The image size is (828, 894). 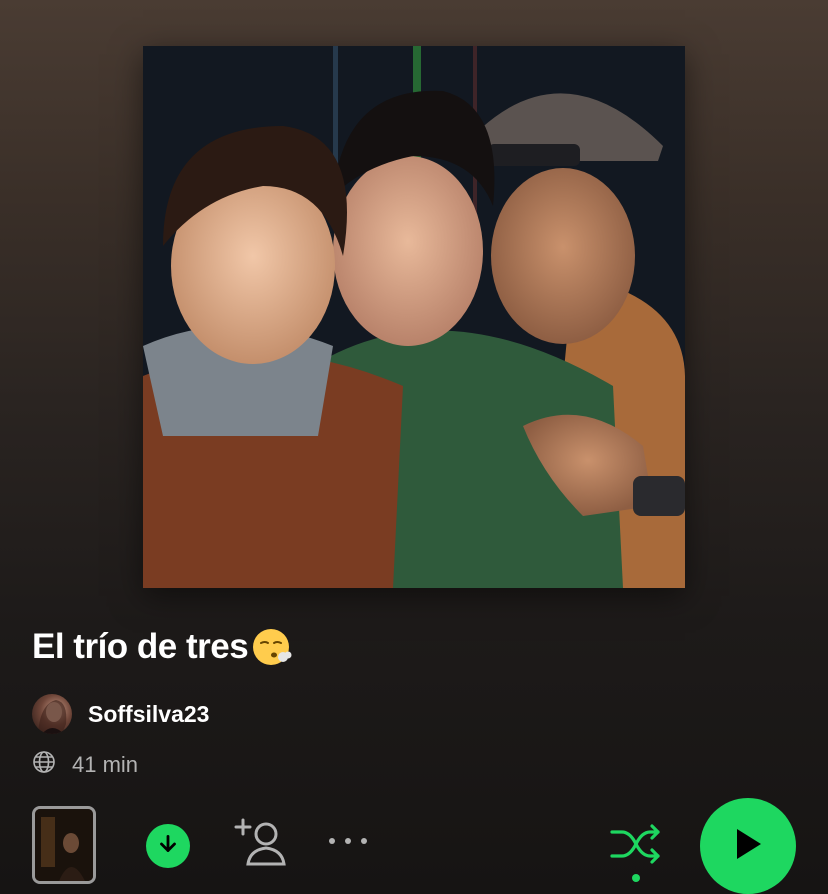 I want to click on playlist-title-text: El trío de tres, so click(x=140, y=646).